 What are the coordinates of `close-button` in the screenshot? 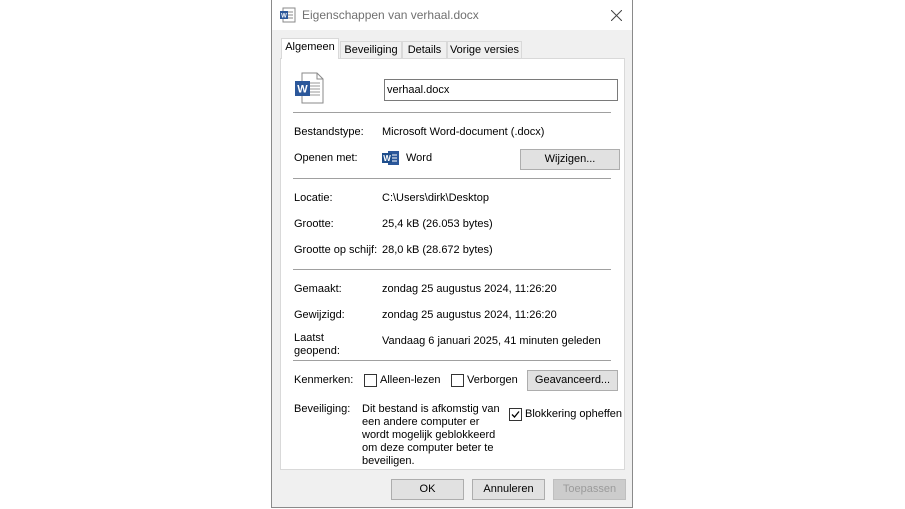 It's located at (616, 15).